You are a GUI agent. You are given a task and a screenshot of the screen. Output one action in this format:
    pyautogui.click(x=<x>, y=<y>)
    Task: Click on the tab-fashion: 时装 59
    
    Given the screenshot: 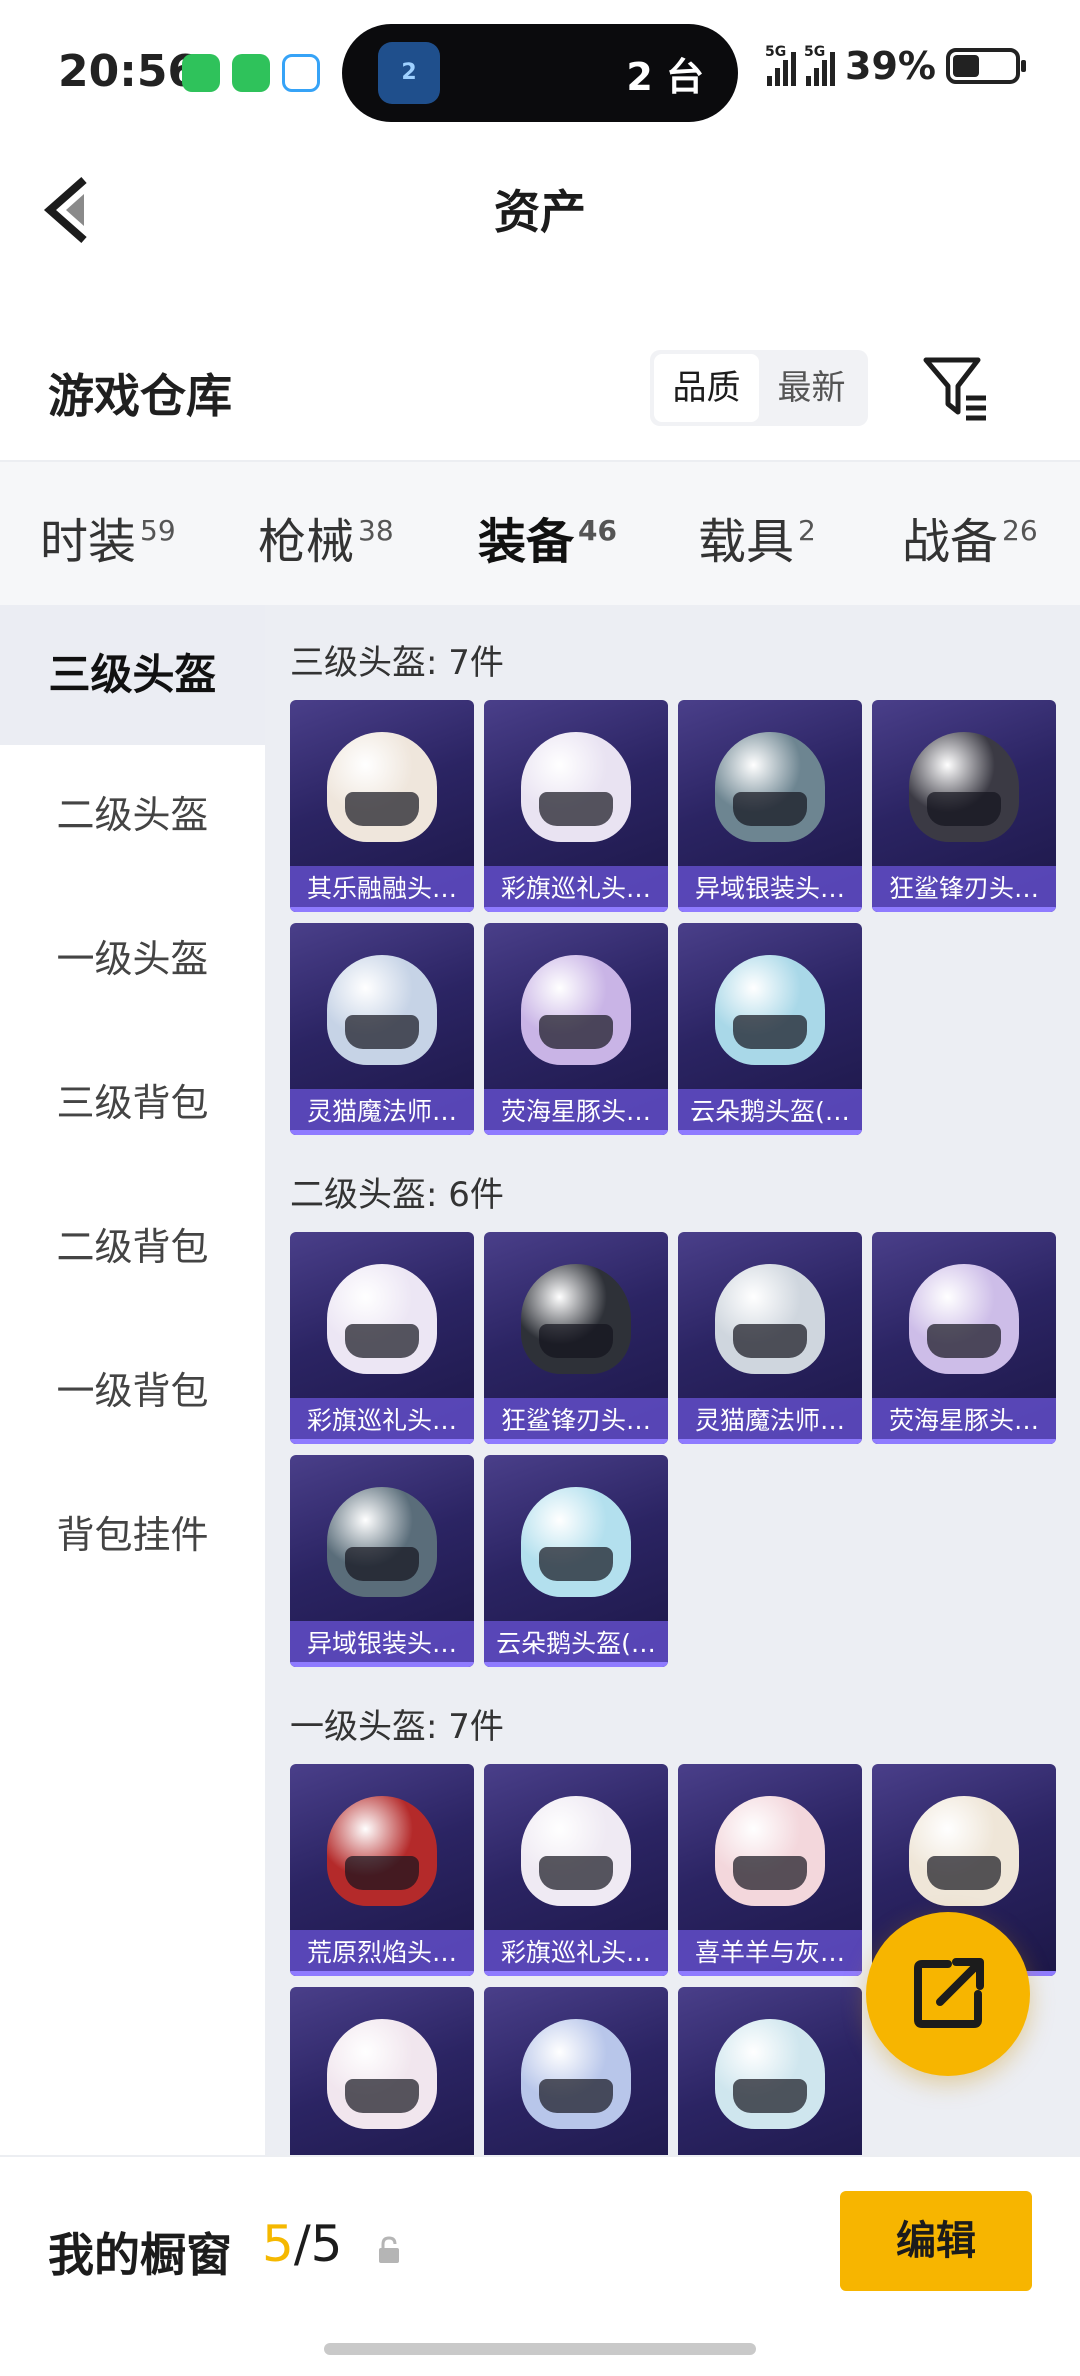 What is the action you would take?
    pyautogui.click(x=108, y=537)
    